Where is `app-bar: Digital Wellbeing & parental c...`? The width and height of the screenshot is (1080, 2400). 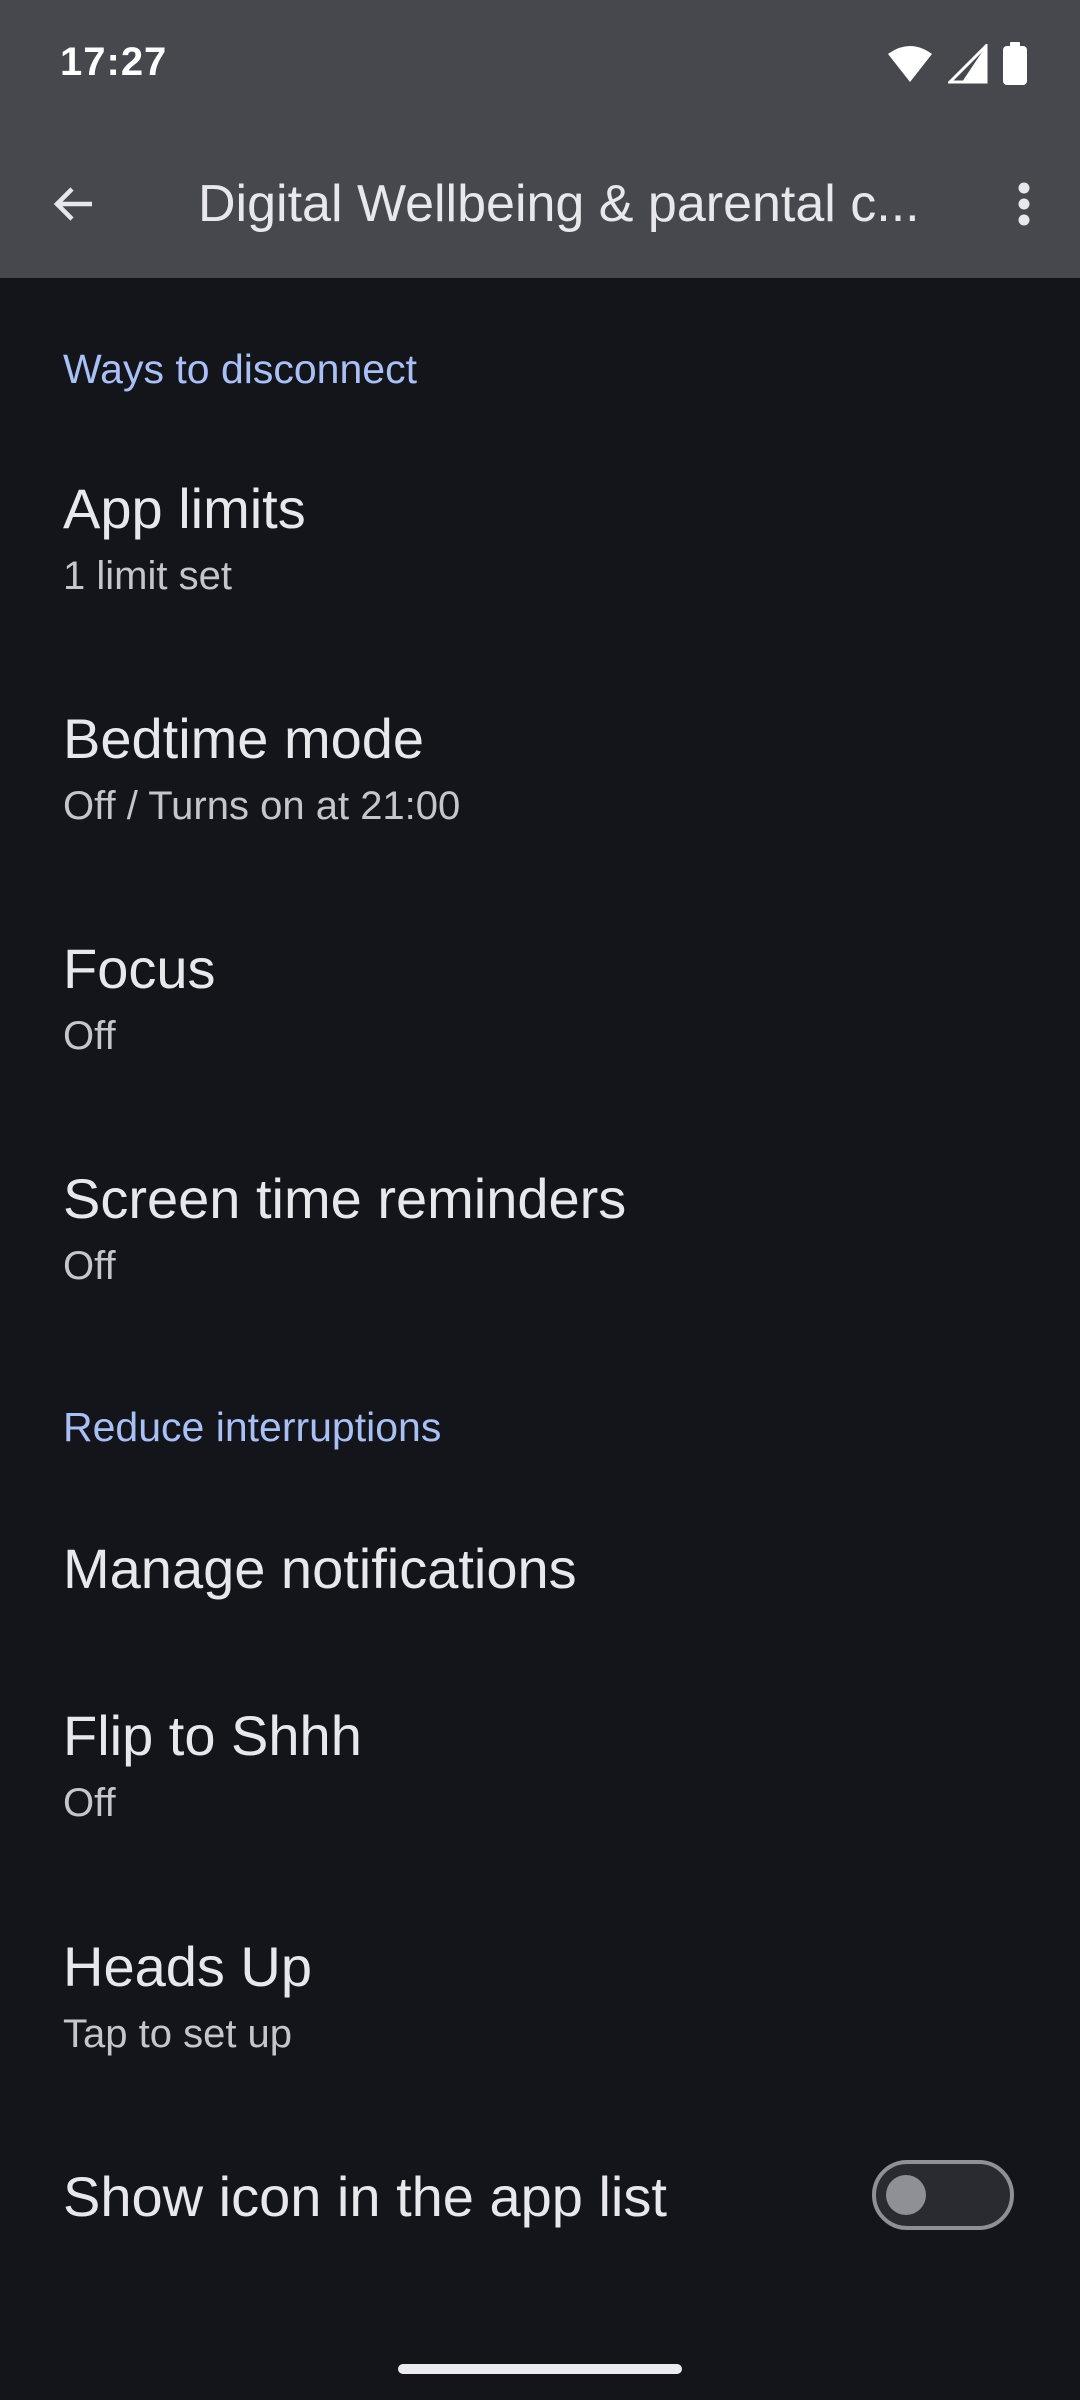
app-bar: Digital Wellbeing & parental c... is located at coordinates (540, 205).